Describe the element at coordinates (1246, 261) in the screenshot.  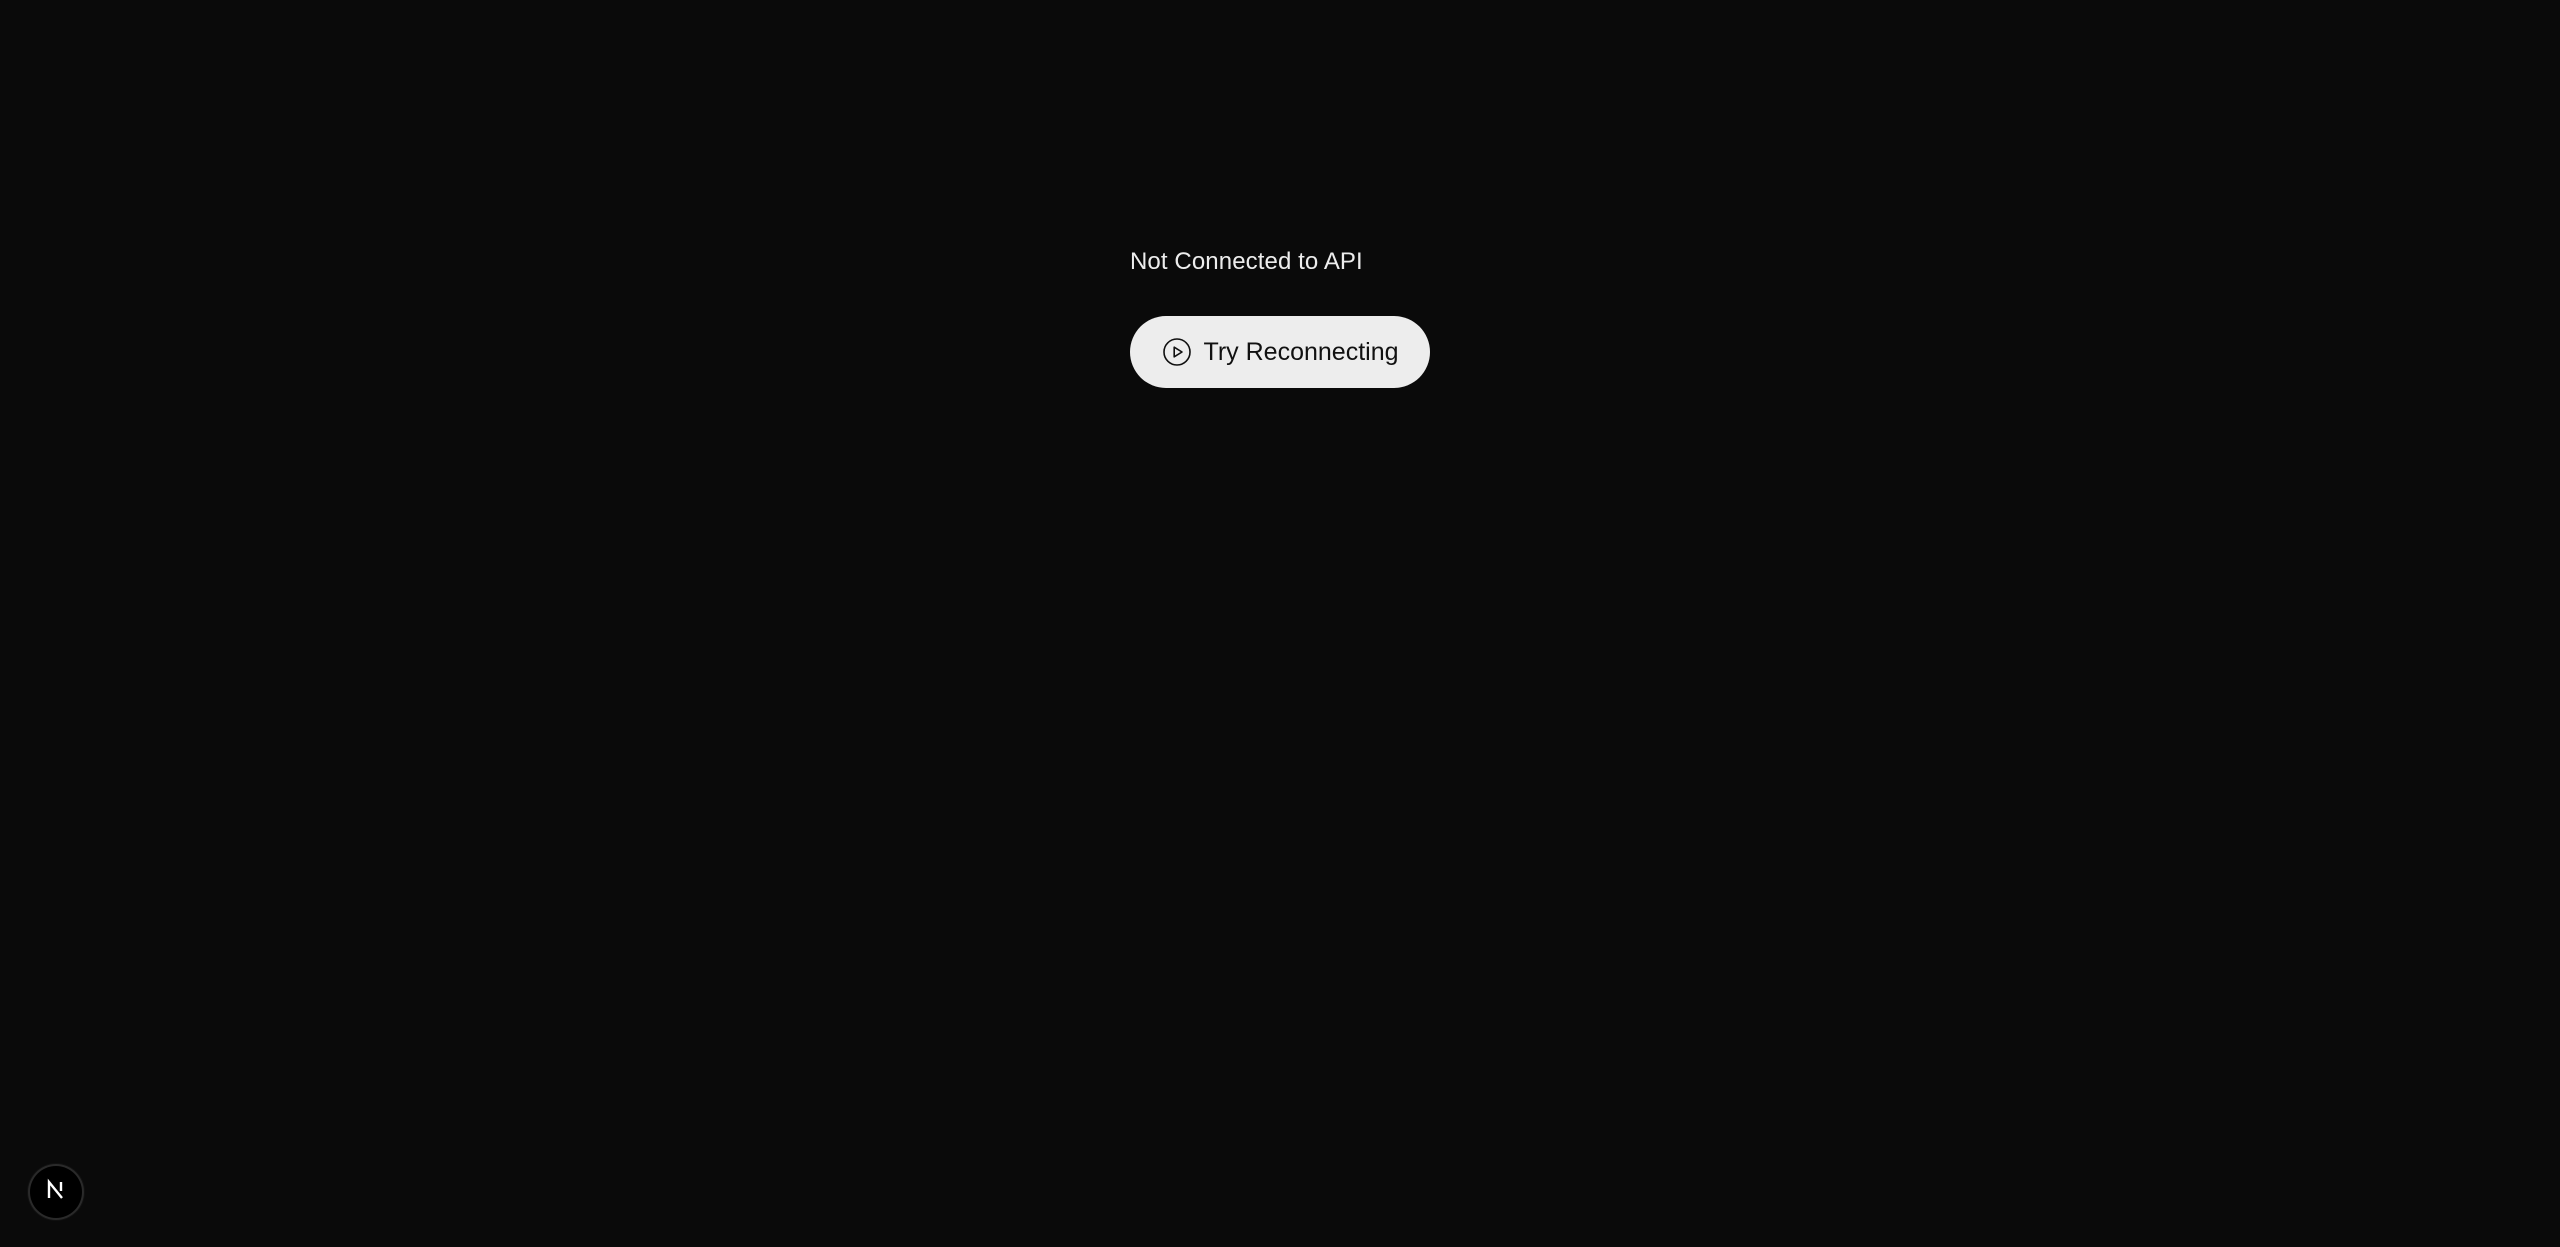
I see `connection-status-message: Not Connected to API` at that location.